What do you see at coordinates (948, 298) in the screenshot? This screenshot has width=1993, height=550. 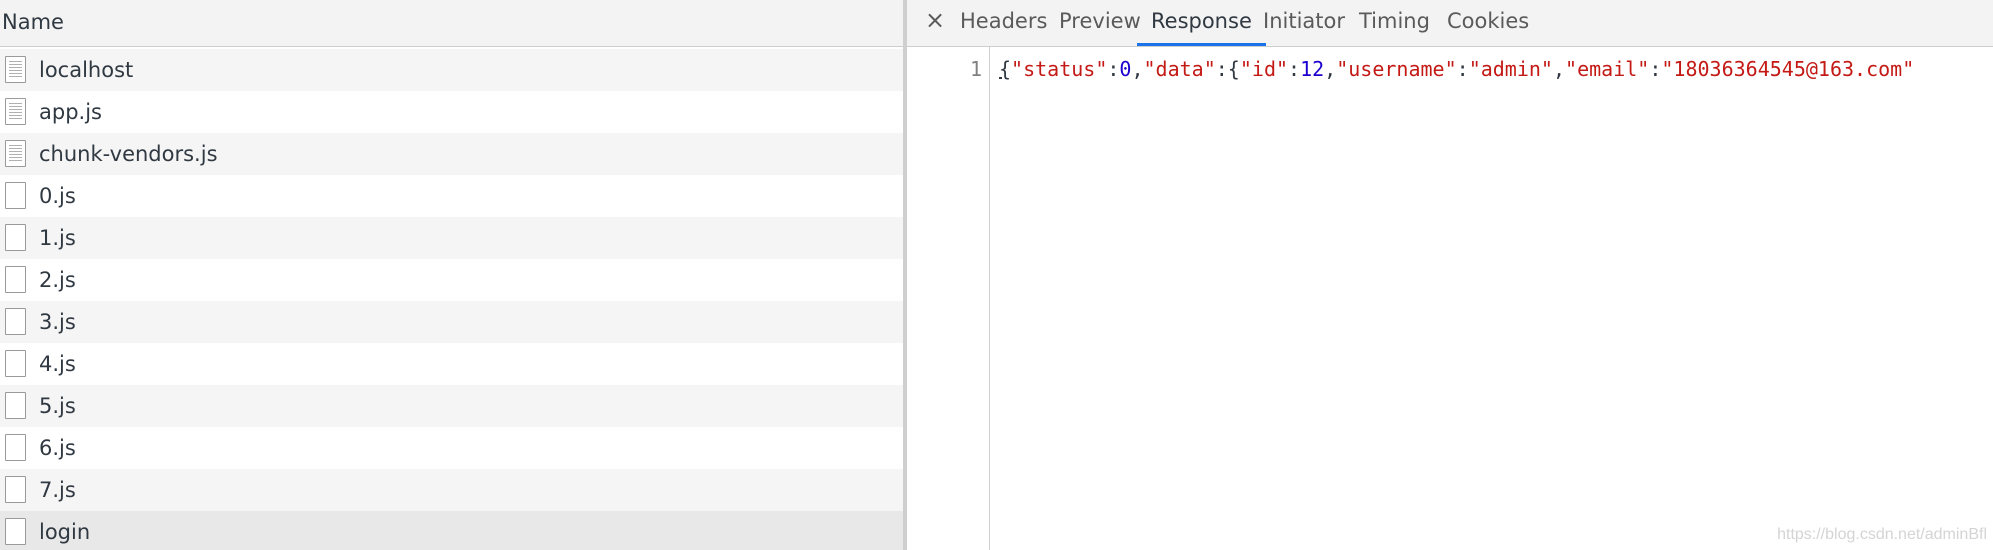 I see `line-number-gutter: 1` at bounding box center [948, 298].